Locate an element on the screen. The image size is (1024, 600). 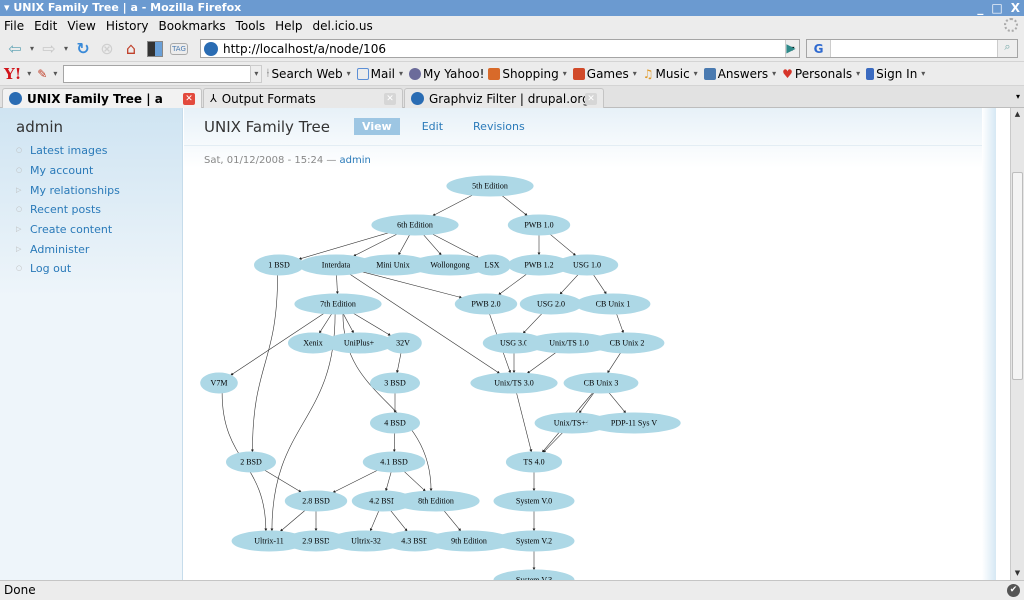
url-bar: http://localhost/a/node/106 ▾ is located at coordinates (500, 48).